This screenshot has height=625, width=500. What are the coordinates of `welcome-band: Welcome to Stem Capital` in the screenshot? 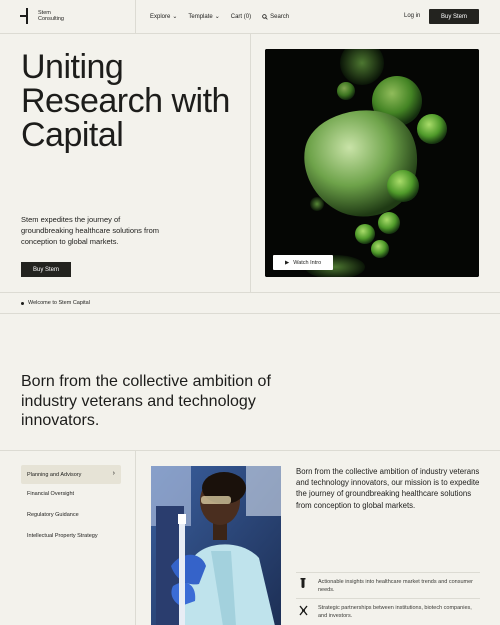 It's located at (250, 303).